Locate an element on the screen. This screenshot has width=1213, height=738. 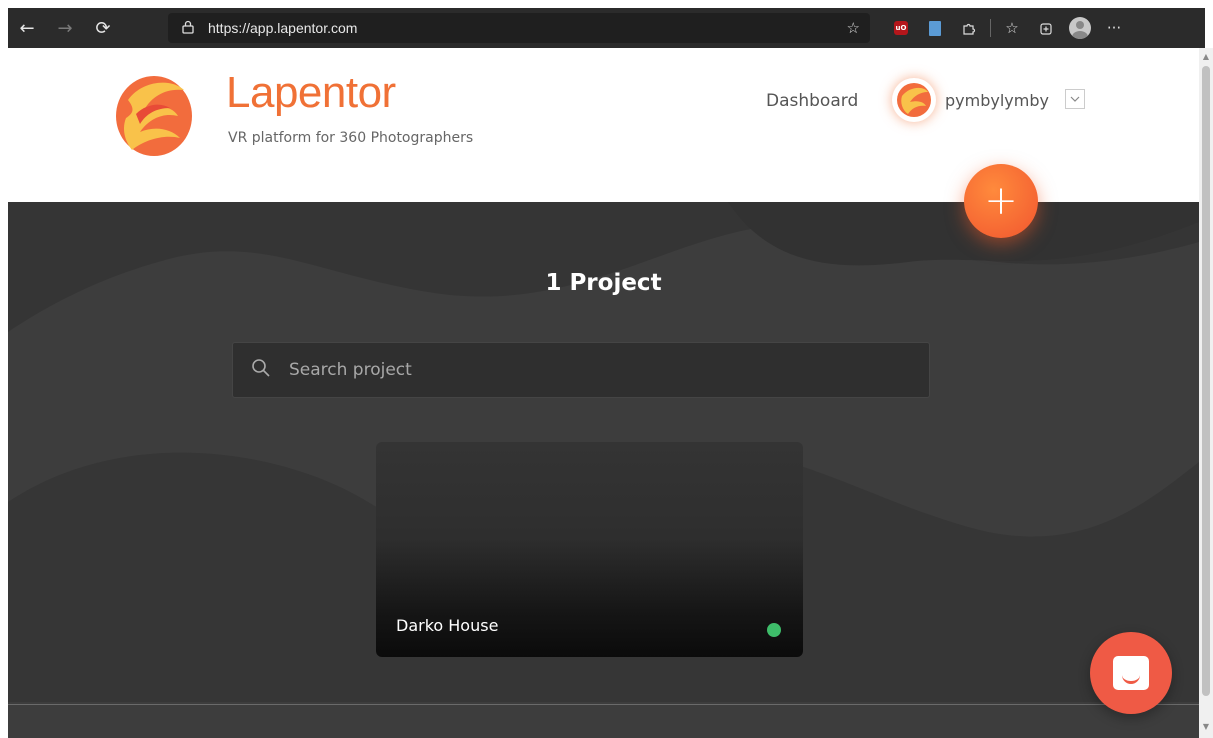
footer-divider is located at coordinates (603, 704).